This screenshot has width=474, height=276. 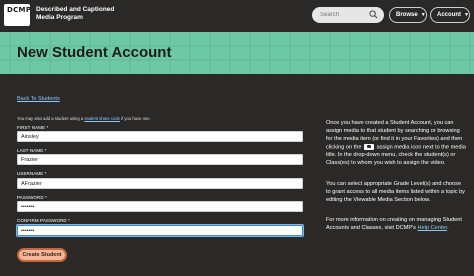 What do you see at coordinates (160, 230) in the screenshot?
I see `confirm-password-field: •••••••` at bounding box center [160, 230].